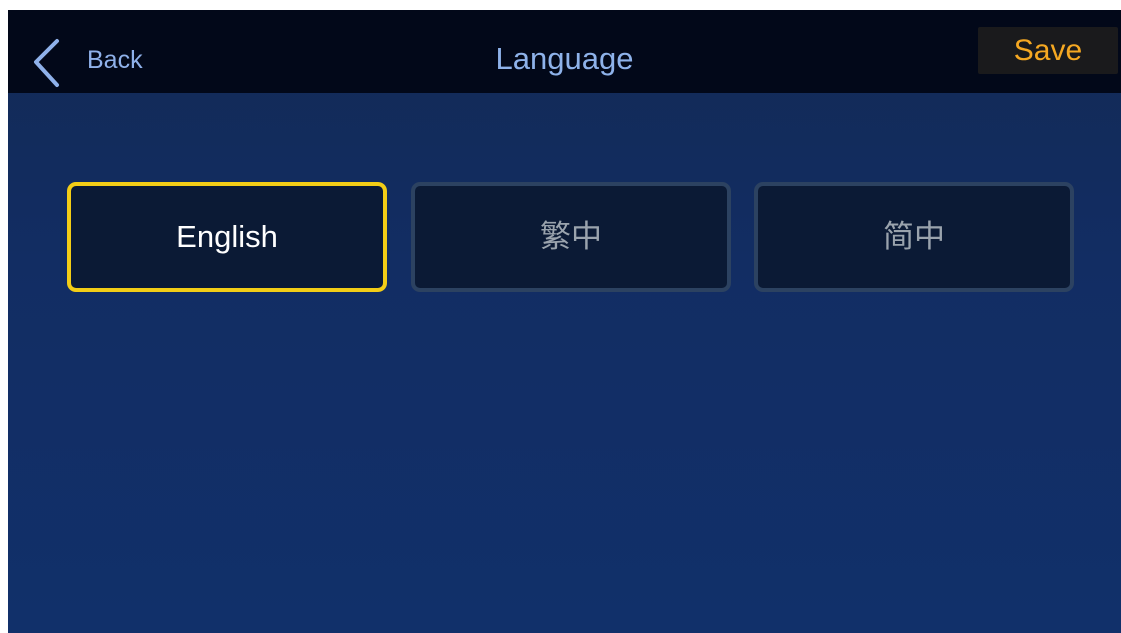  I want to click on top-bar: Back Language Save, so click(564, 51).